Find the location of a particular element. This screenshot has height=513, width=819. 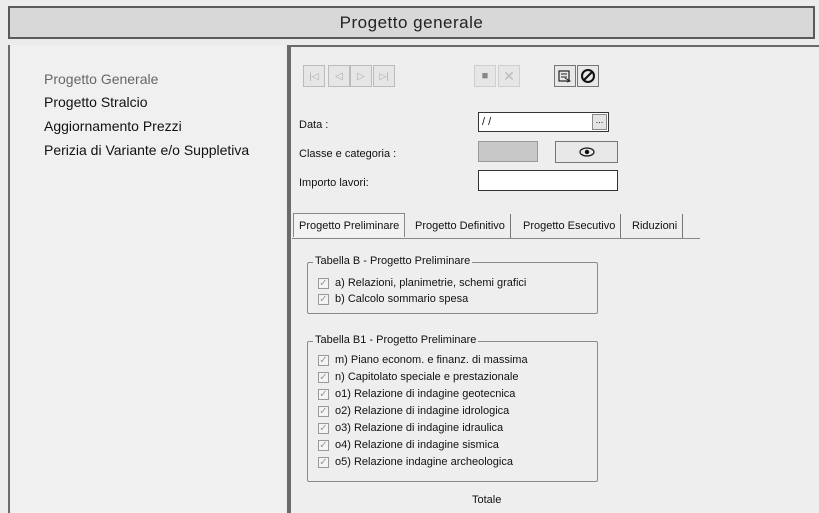

view-classe-button is located at coordinates (586, 152).